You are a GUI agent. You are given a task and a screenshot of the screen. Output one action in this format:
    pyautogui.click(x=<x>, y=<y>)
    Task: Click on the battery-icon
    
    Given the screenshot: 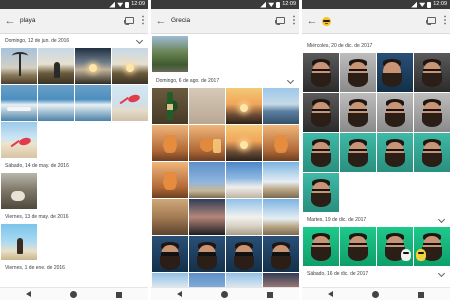 What is the action you would take?
    pyautogui.click(x=429, y=4)
    